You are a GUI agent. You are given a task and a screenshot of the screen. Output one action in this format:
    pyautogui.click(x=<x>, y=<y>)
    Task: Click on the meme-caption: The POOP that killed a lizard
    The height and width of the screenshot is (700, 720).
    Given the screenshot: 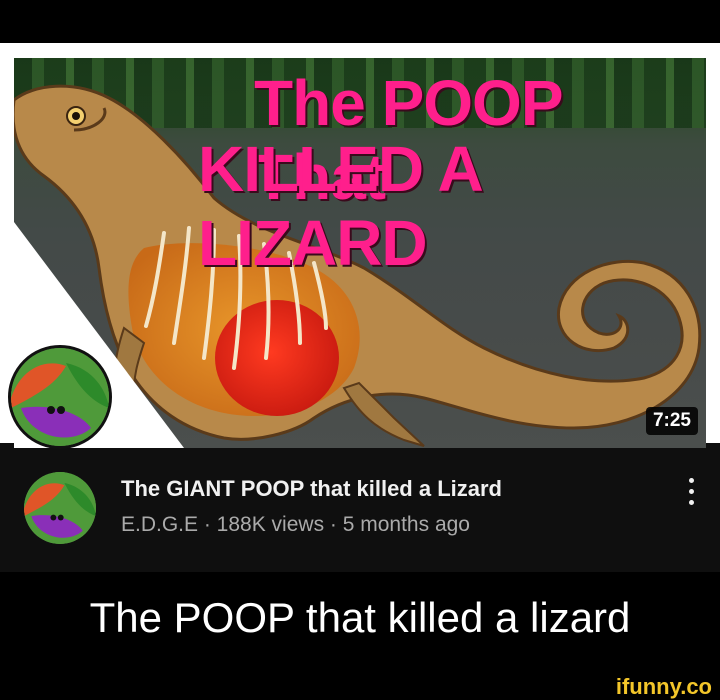 What is the action you would take?
    pyautogui.click(x=360, y=617)
    